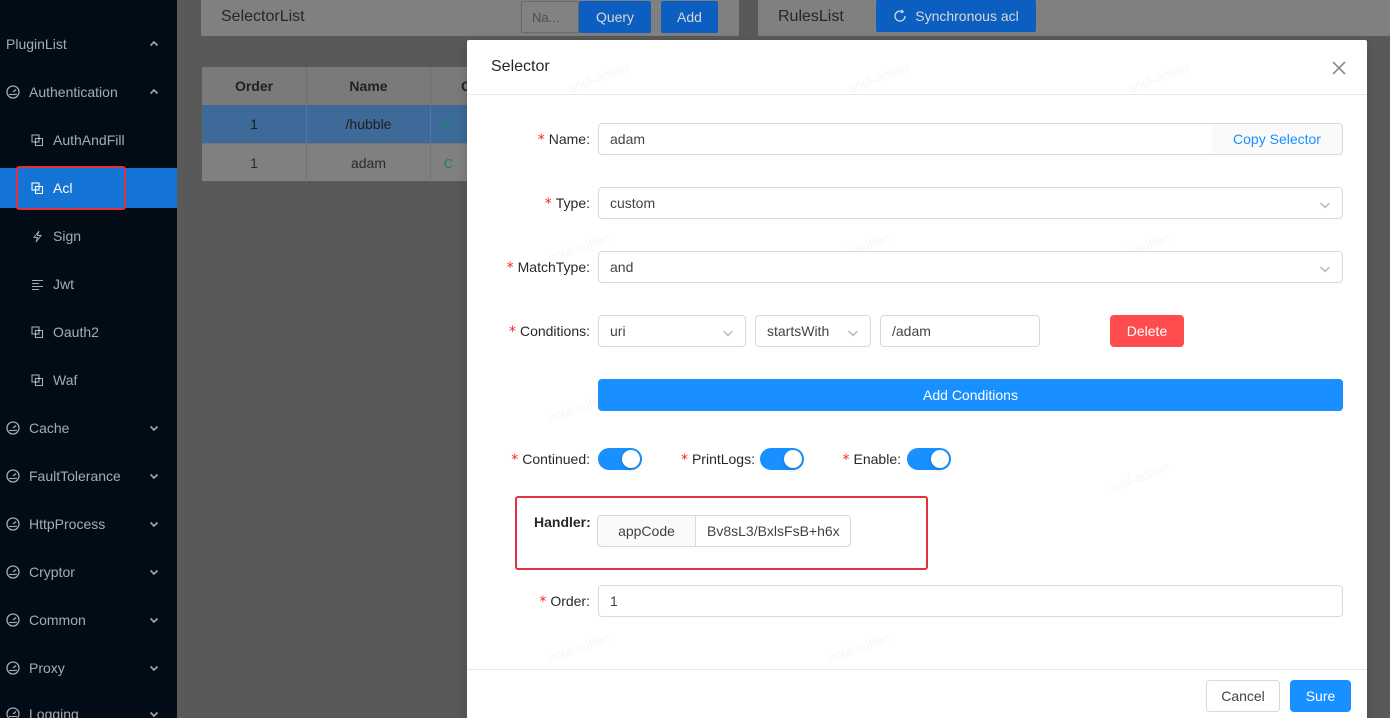 The image size is (1390, 718). I want to click on order-label: * Order:, so click(564, 601).